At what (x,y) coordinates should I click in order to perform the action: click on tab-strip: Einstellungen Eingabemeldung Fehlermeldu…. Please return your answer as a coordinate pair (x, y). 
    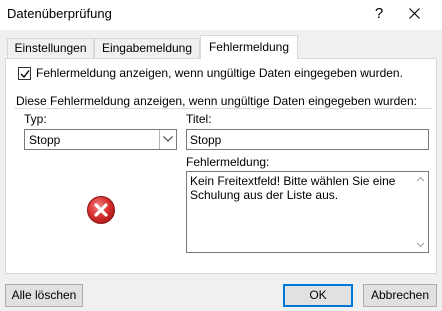
    Looking at the image, I should click on (221, 47).